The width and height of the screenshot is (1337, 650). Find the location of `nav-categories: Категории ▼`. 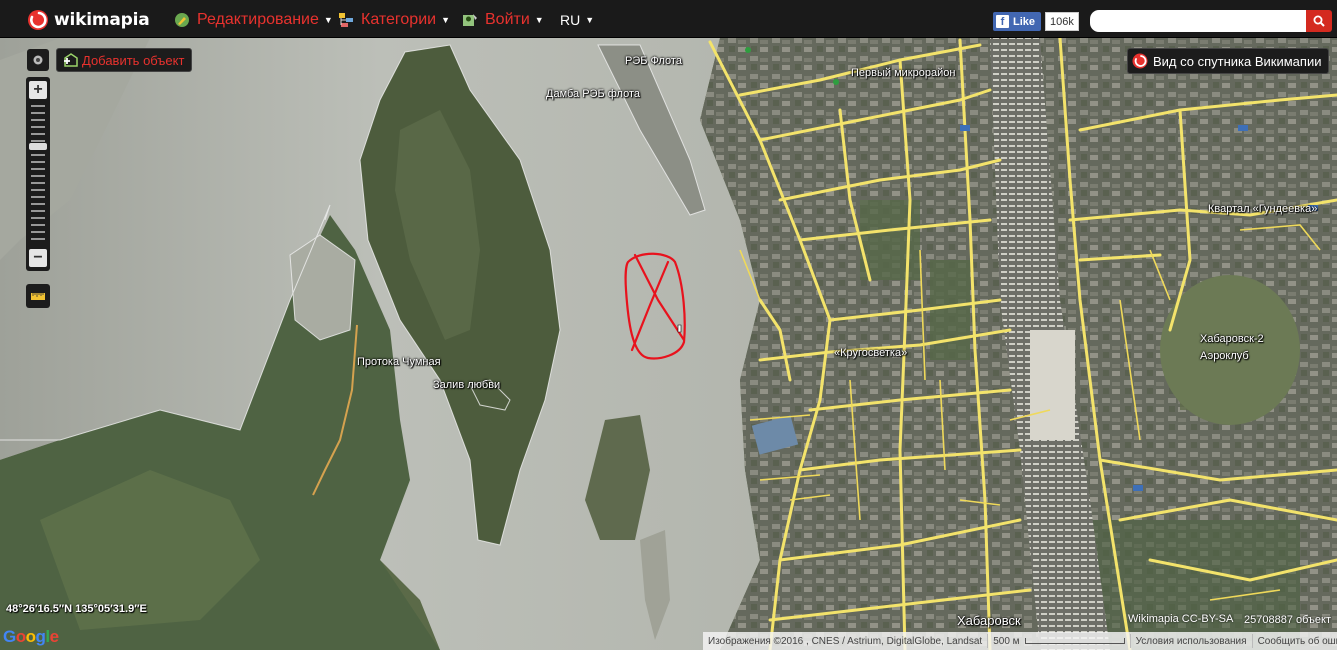

nav-categories: Категории ▼ is located at coordinates (394, 20).